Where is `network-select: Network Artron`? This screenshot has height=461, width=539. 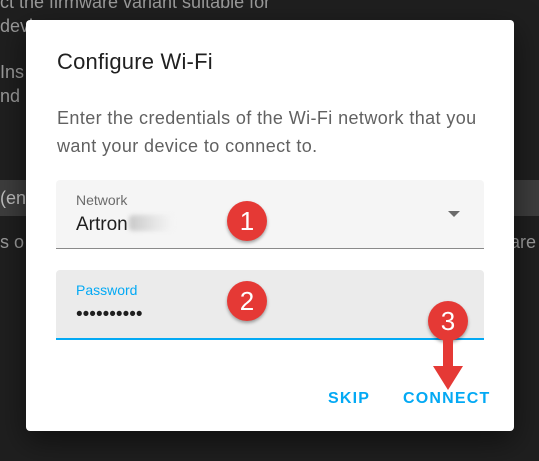
network-select: Network Artron is located at coordinates (270, 214).